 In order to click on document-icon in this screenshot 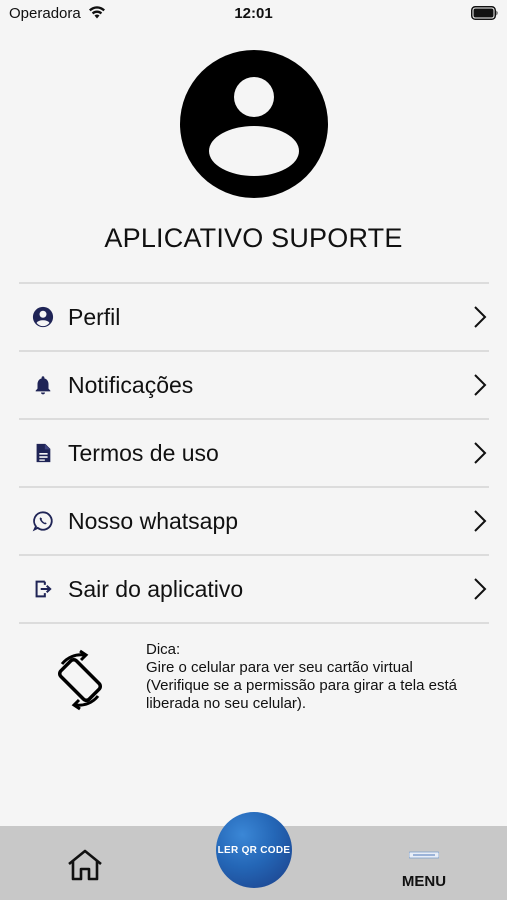, I will do `click(43, 453)`.